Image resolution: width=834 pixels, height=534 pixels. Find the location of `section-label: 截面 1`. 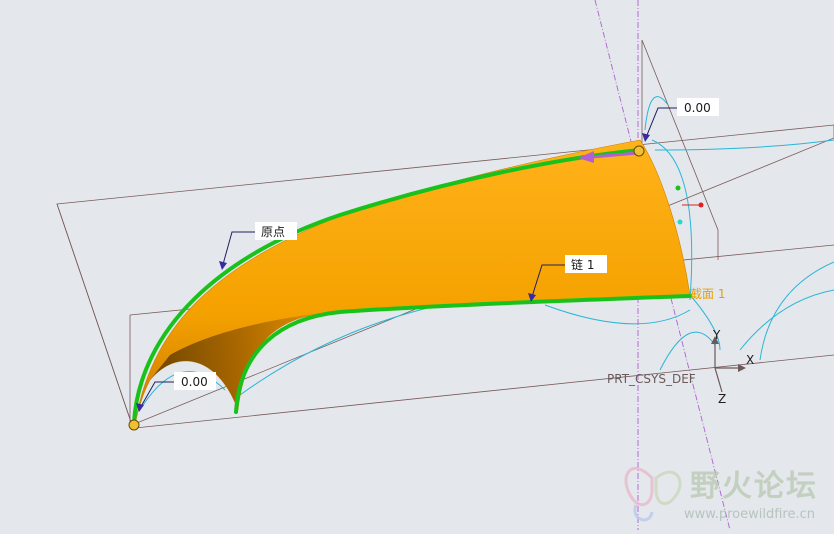

section-label: 截面 1 is located at coordinates (707, 294).